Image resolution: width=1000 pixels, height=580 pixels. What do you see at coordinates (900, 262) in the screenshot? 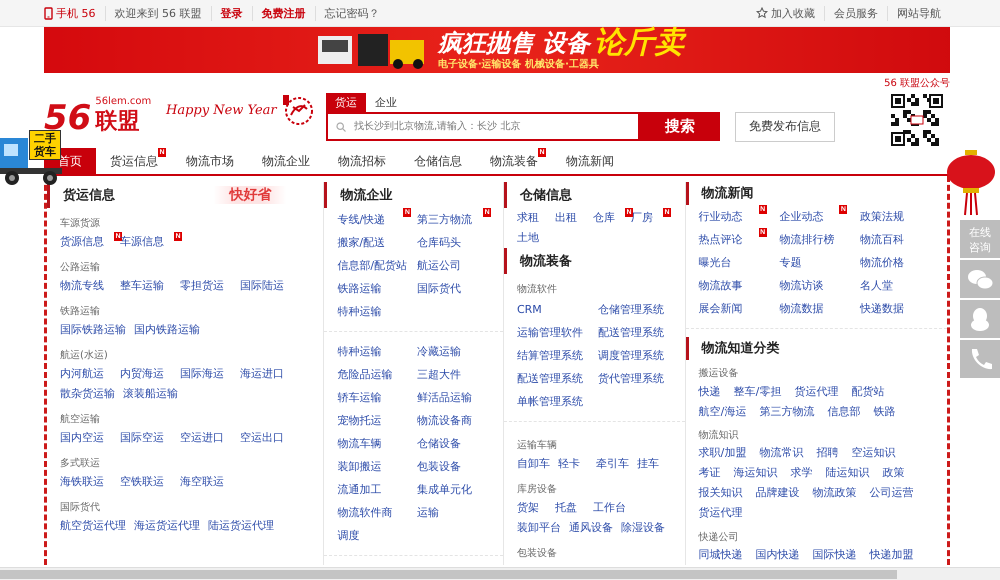
I see `category-link: 物流价格` at bounding box center [900, 262].